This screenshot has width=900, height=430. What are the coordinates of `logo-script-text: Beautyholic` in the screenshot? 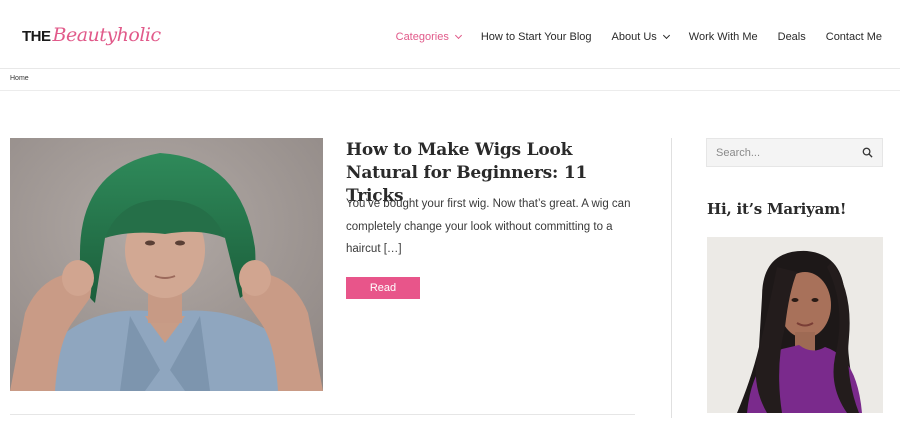 It's located at (107, 35).